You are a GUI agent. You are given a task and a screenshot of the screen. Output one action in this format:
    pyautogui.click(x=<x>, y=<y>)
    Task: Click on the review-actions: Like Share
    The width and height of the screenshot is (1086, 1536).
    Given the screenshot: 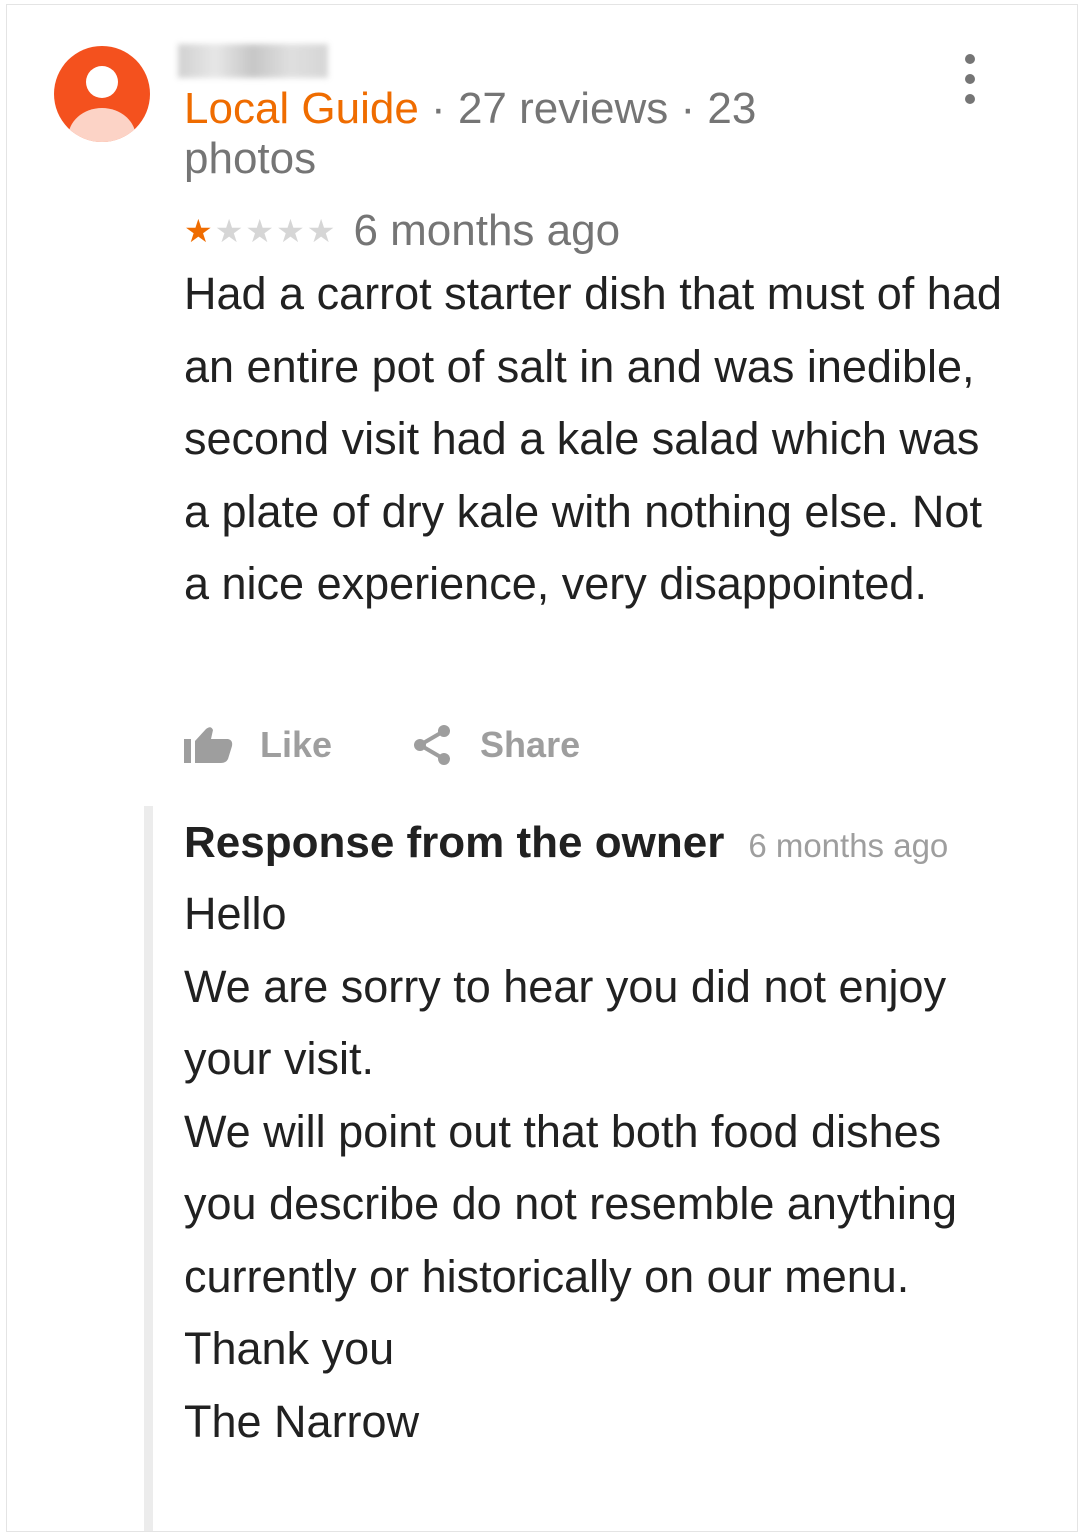 What is the action you would take?
    pyautogui.click(x=382, y=745)
    